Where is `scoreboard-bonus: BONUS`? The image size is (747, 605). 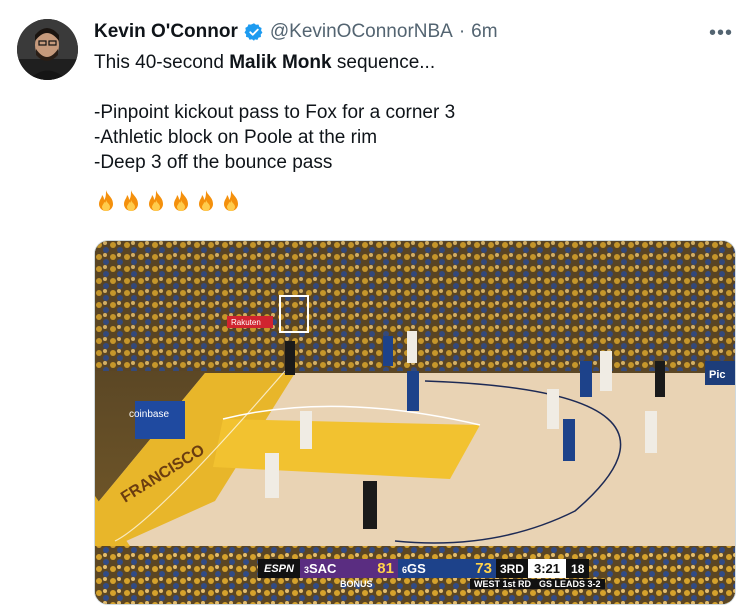 scoreboard-bonus: BONUS is located at coordinates (326, 584).